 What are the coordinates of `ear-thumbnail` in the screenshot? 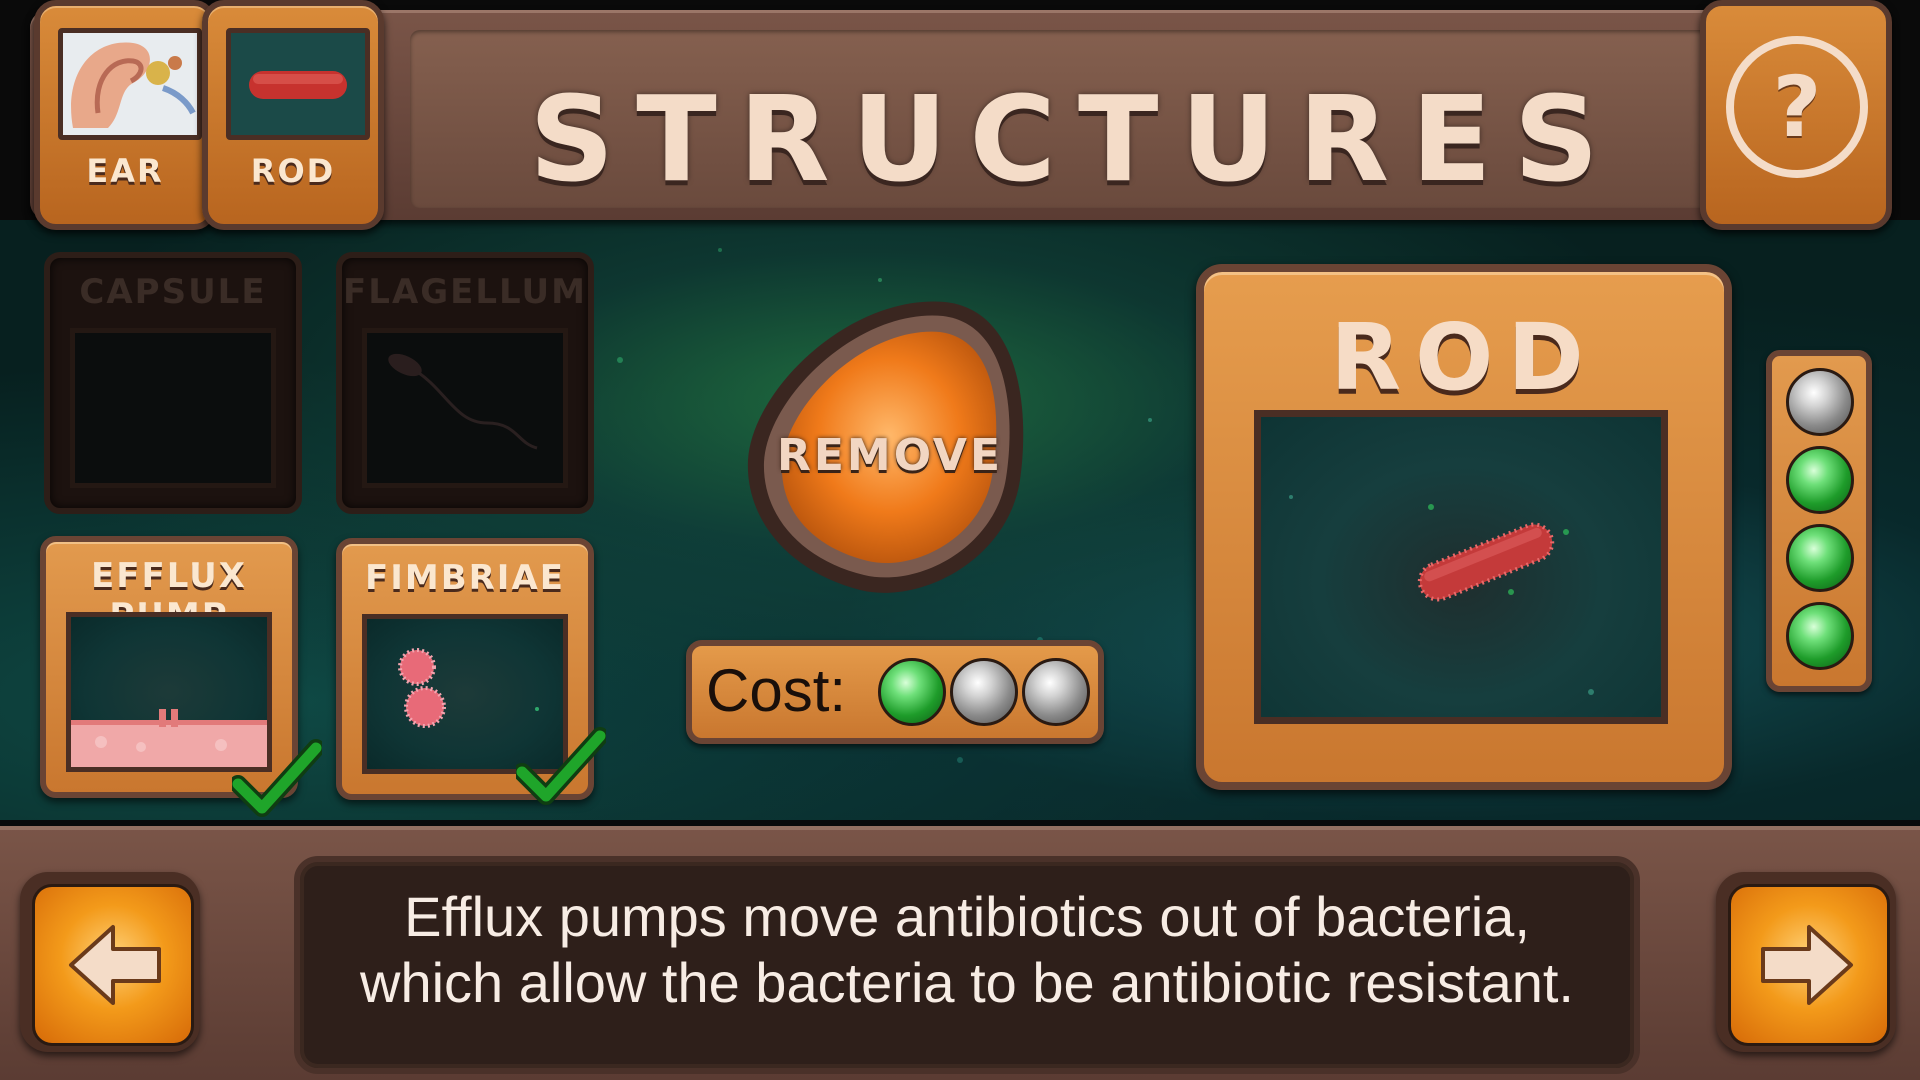 It's located at (130, 84).